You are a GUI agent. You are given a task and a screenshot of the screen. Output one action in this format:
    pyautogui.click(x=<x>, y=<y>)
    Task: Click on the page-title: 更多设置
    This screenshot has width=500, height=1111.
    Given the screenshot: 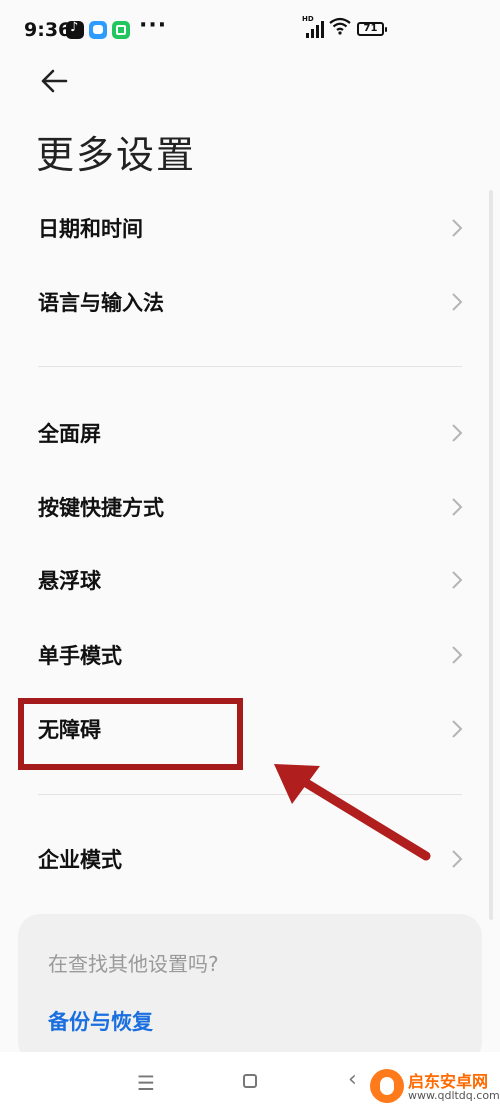 What is the action you would take?
    pyautogui.click(x=116, y=155)
    